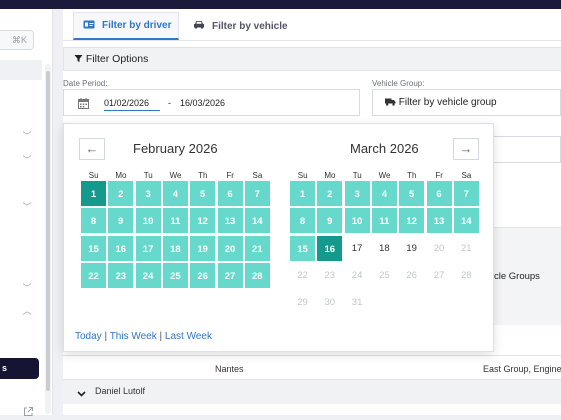 The height and width of the screenshot is (420, 561). I want to click on last-week-link: Last Week, so click(188, 336).